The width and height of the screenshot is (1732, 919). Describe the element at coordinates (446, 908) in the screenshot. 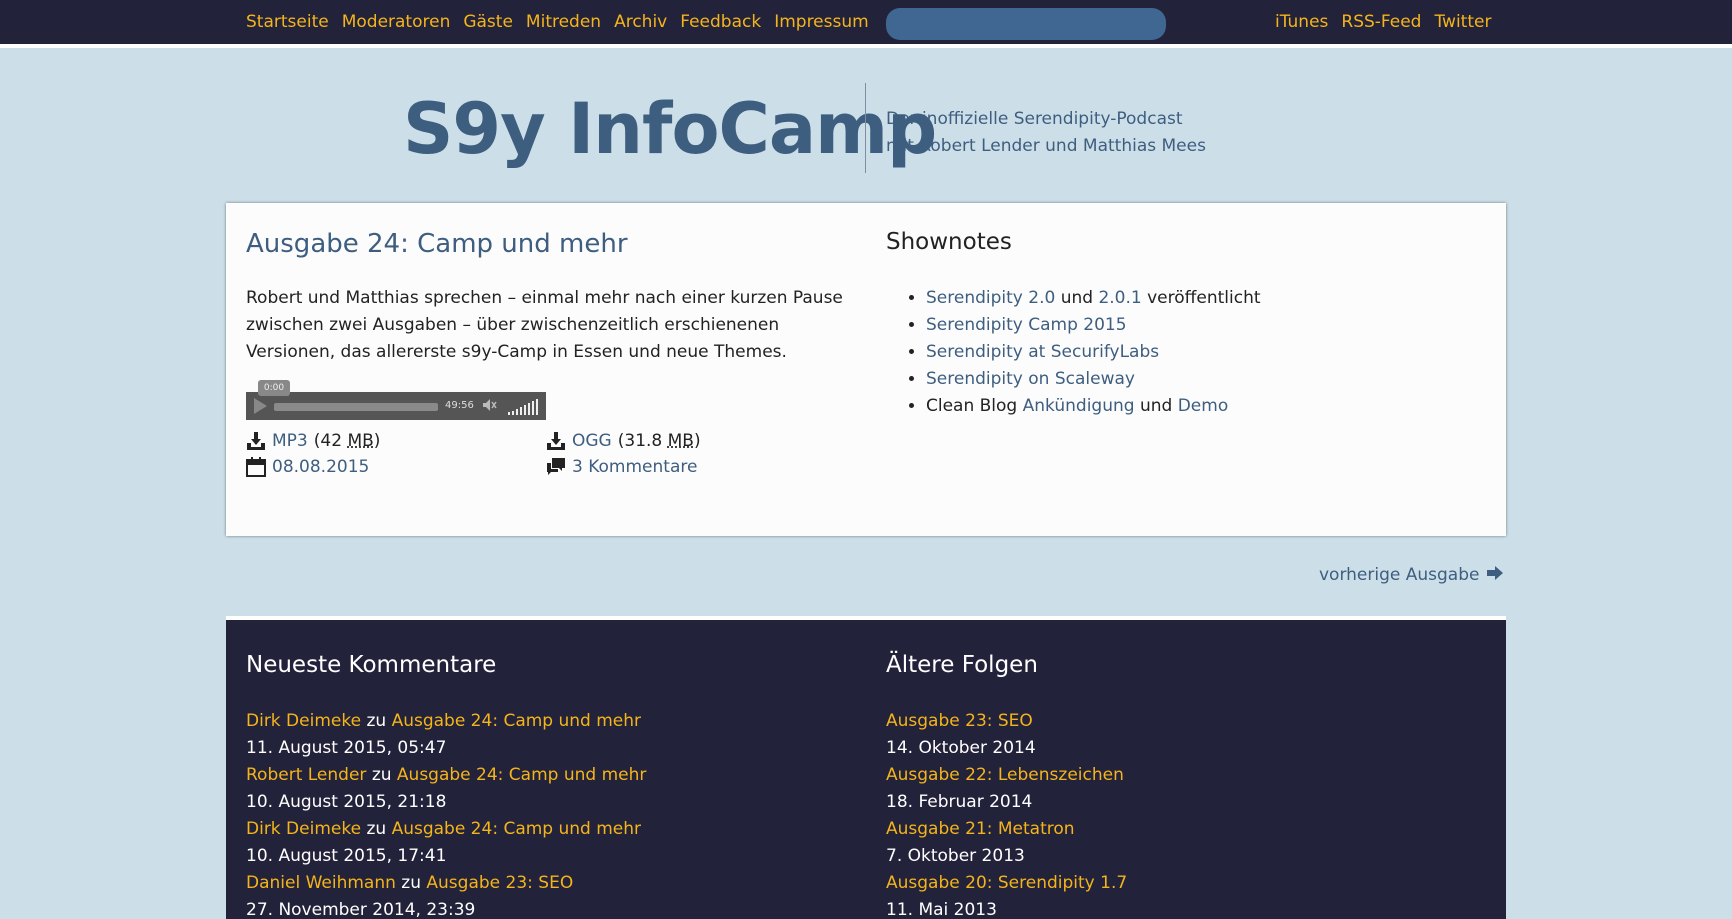

I see `comment-date: 27. November 2014, 23:39` at that location.